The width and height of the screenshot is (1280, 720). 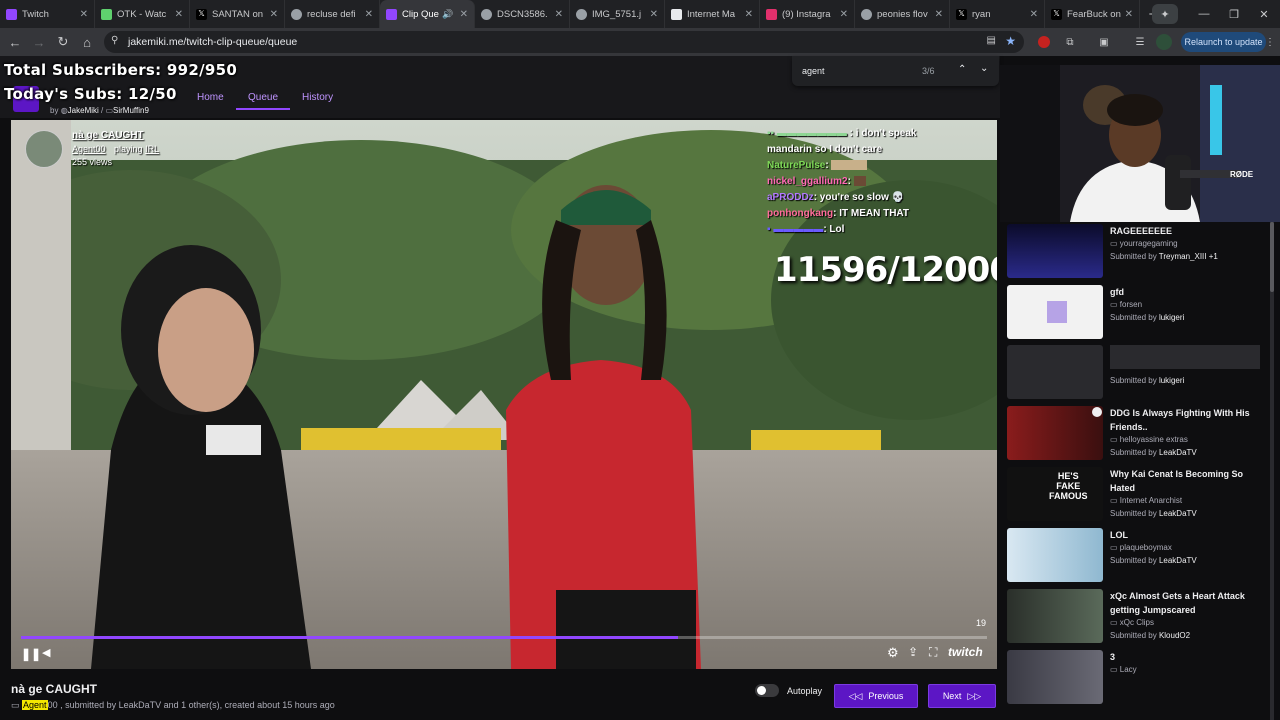 I want to click on twitch-logo: twitch, so click(x=965, y=652).